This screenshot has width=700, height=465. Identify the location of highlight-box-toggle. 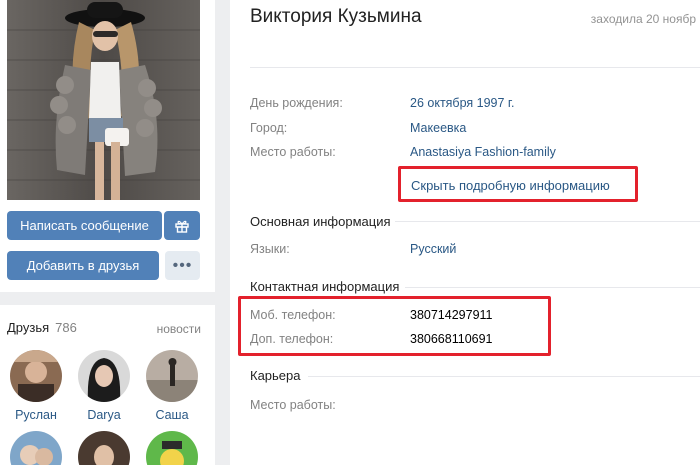
(518, 184).